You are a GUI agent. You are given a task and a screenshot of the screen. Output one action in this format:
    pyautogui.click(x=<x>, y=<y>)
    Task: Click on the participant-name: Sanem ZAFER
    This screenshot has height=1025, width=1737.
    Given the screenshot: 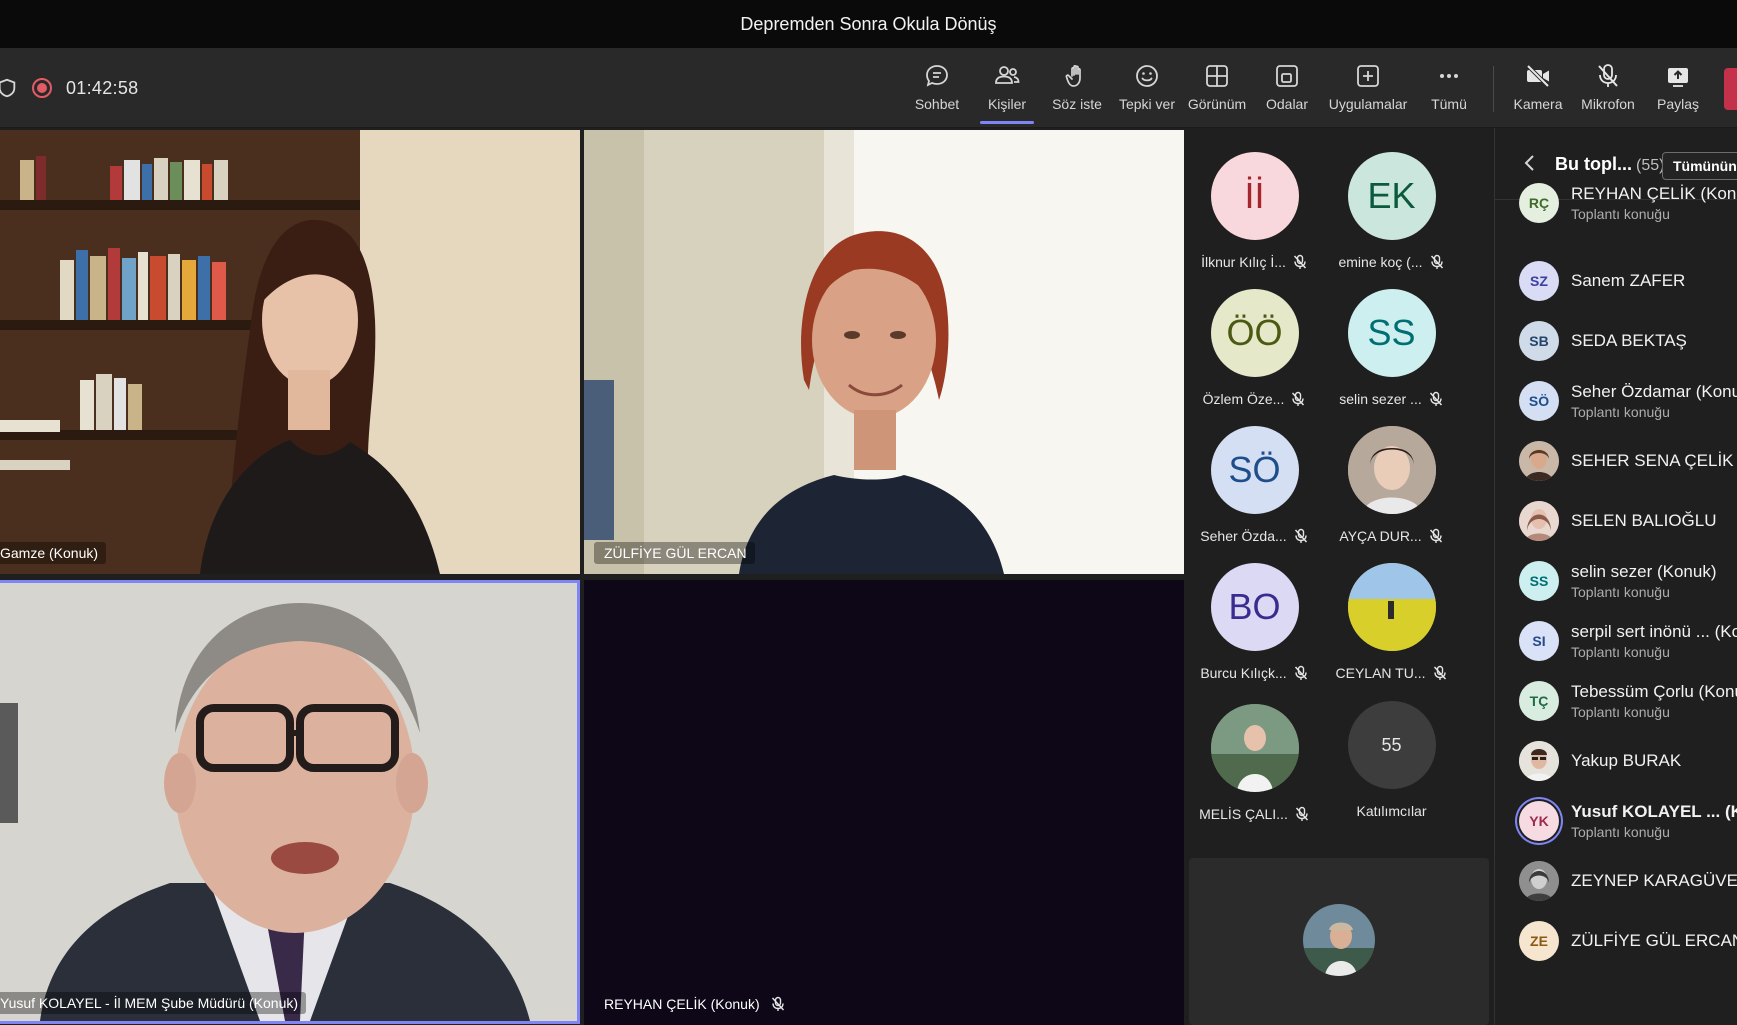 What is the action you would take?
    pyautogui.click(x=1628, y=280)
    